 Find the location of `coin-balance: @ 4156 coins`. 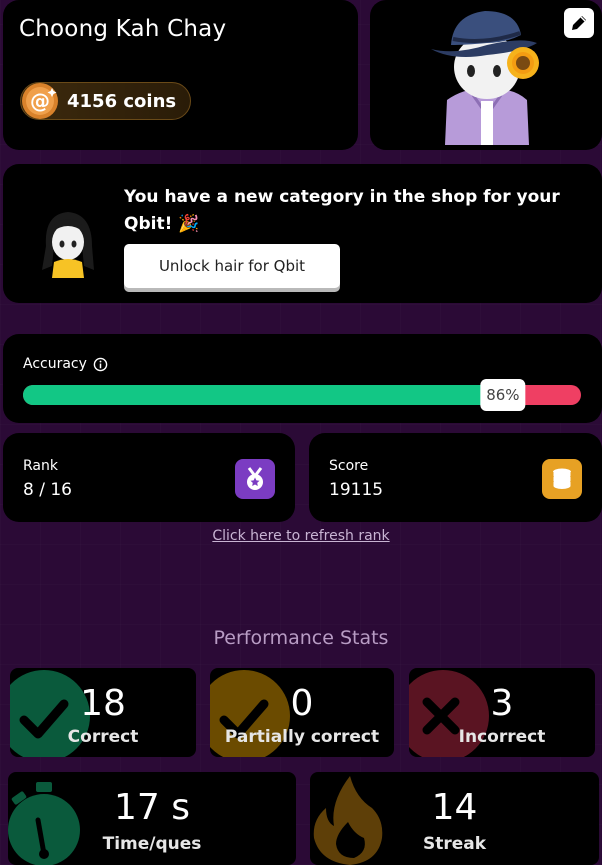

coin-balance: @ 4156 coins is located at coordinates (106, 101).